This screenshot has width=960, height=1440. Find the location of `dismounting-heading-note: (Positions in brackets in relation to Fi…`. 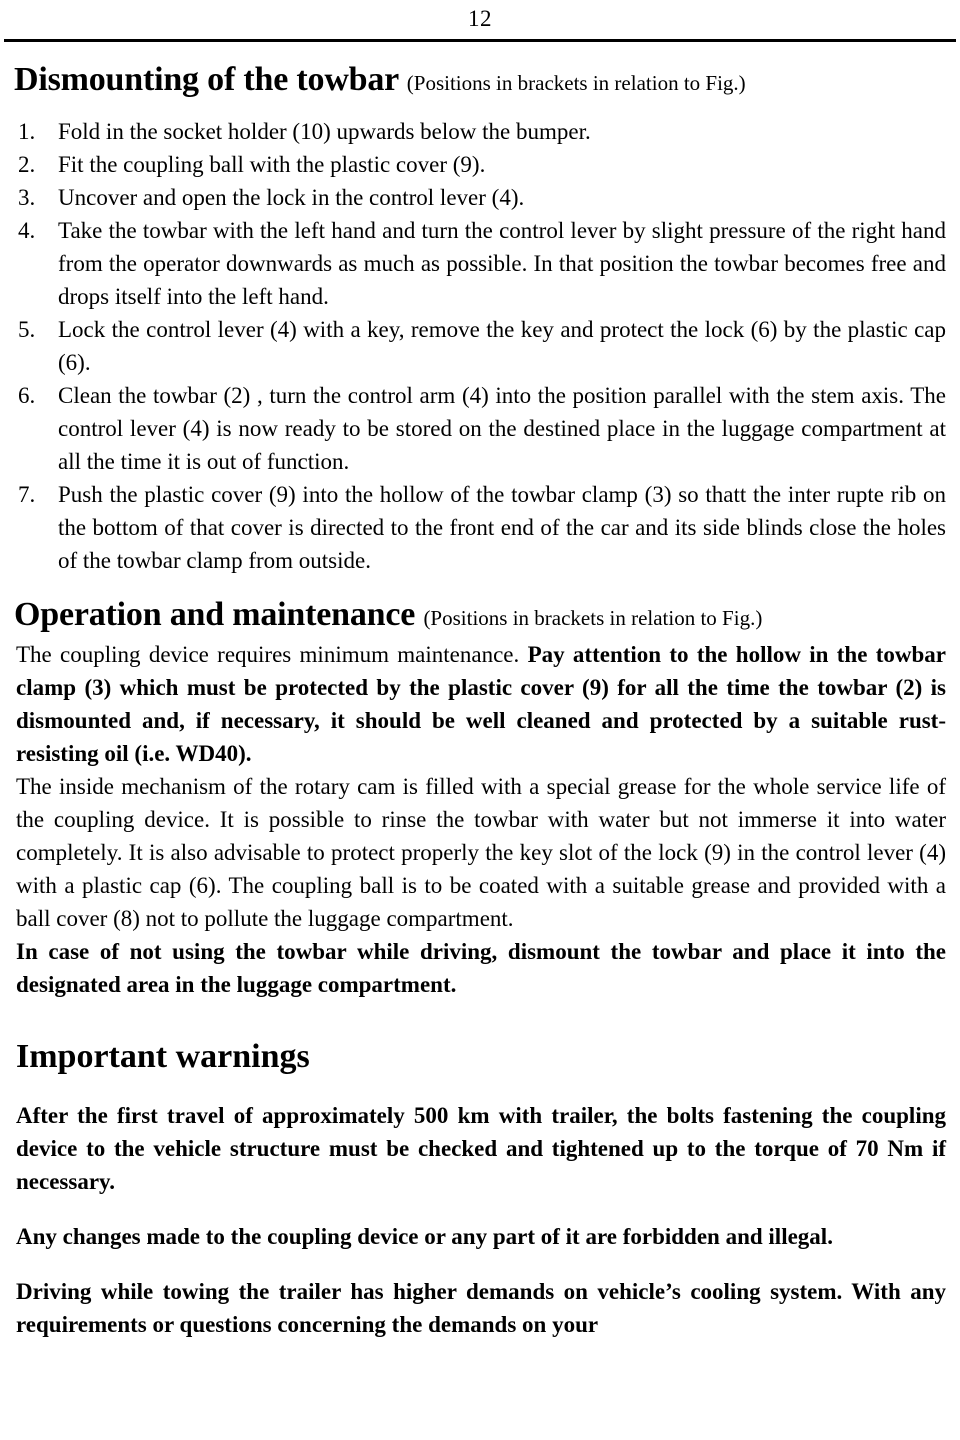

dismounting-heading-note: (Positions in brackets in relation to Fi… is located at coordinates (576, 83).